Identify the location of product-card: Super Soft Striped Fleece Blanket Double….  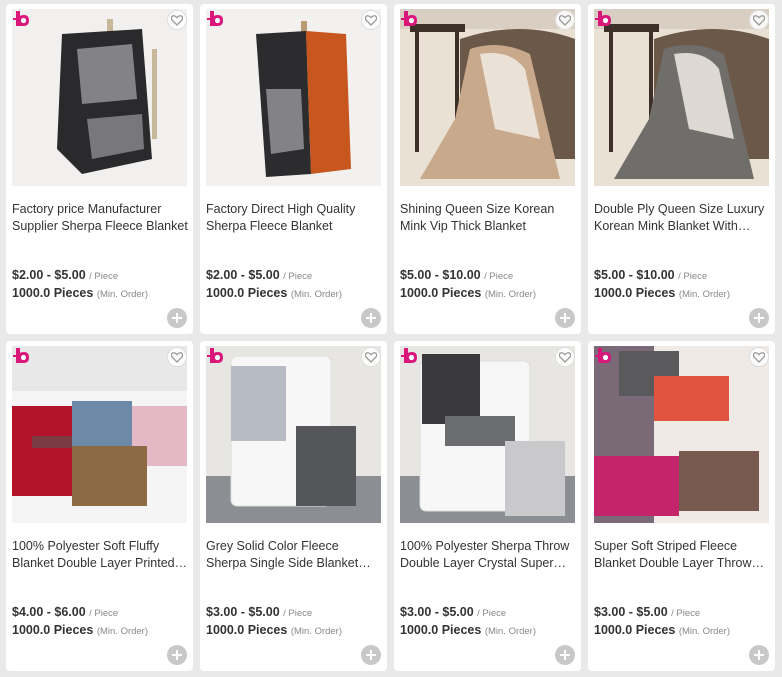
(681, 506).